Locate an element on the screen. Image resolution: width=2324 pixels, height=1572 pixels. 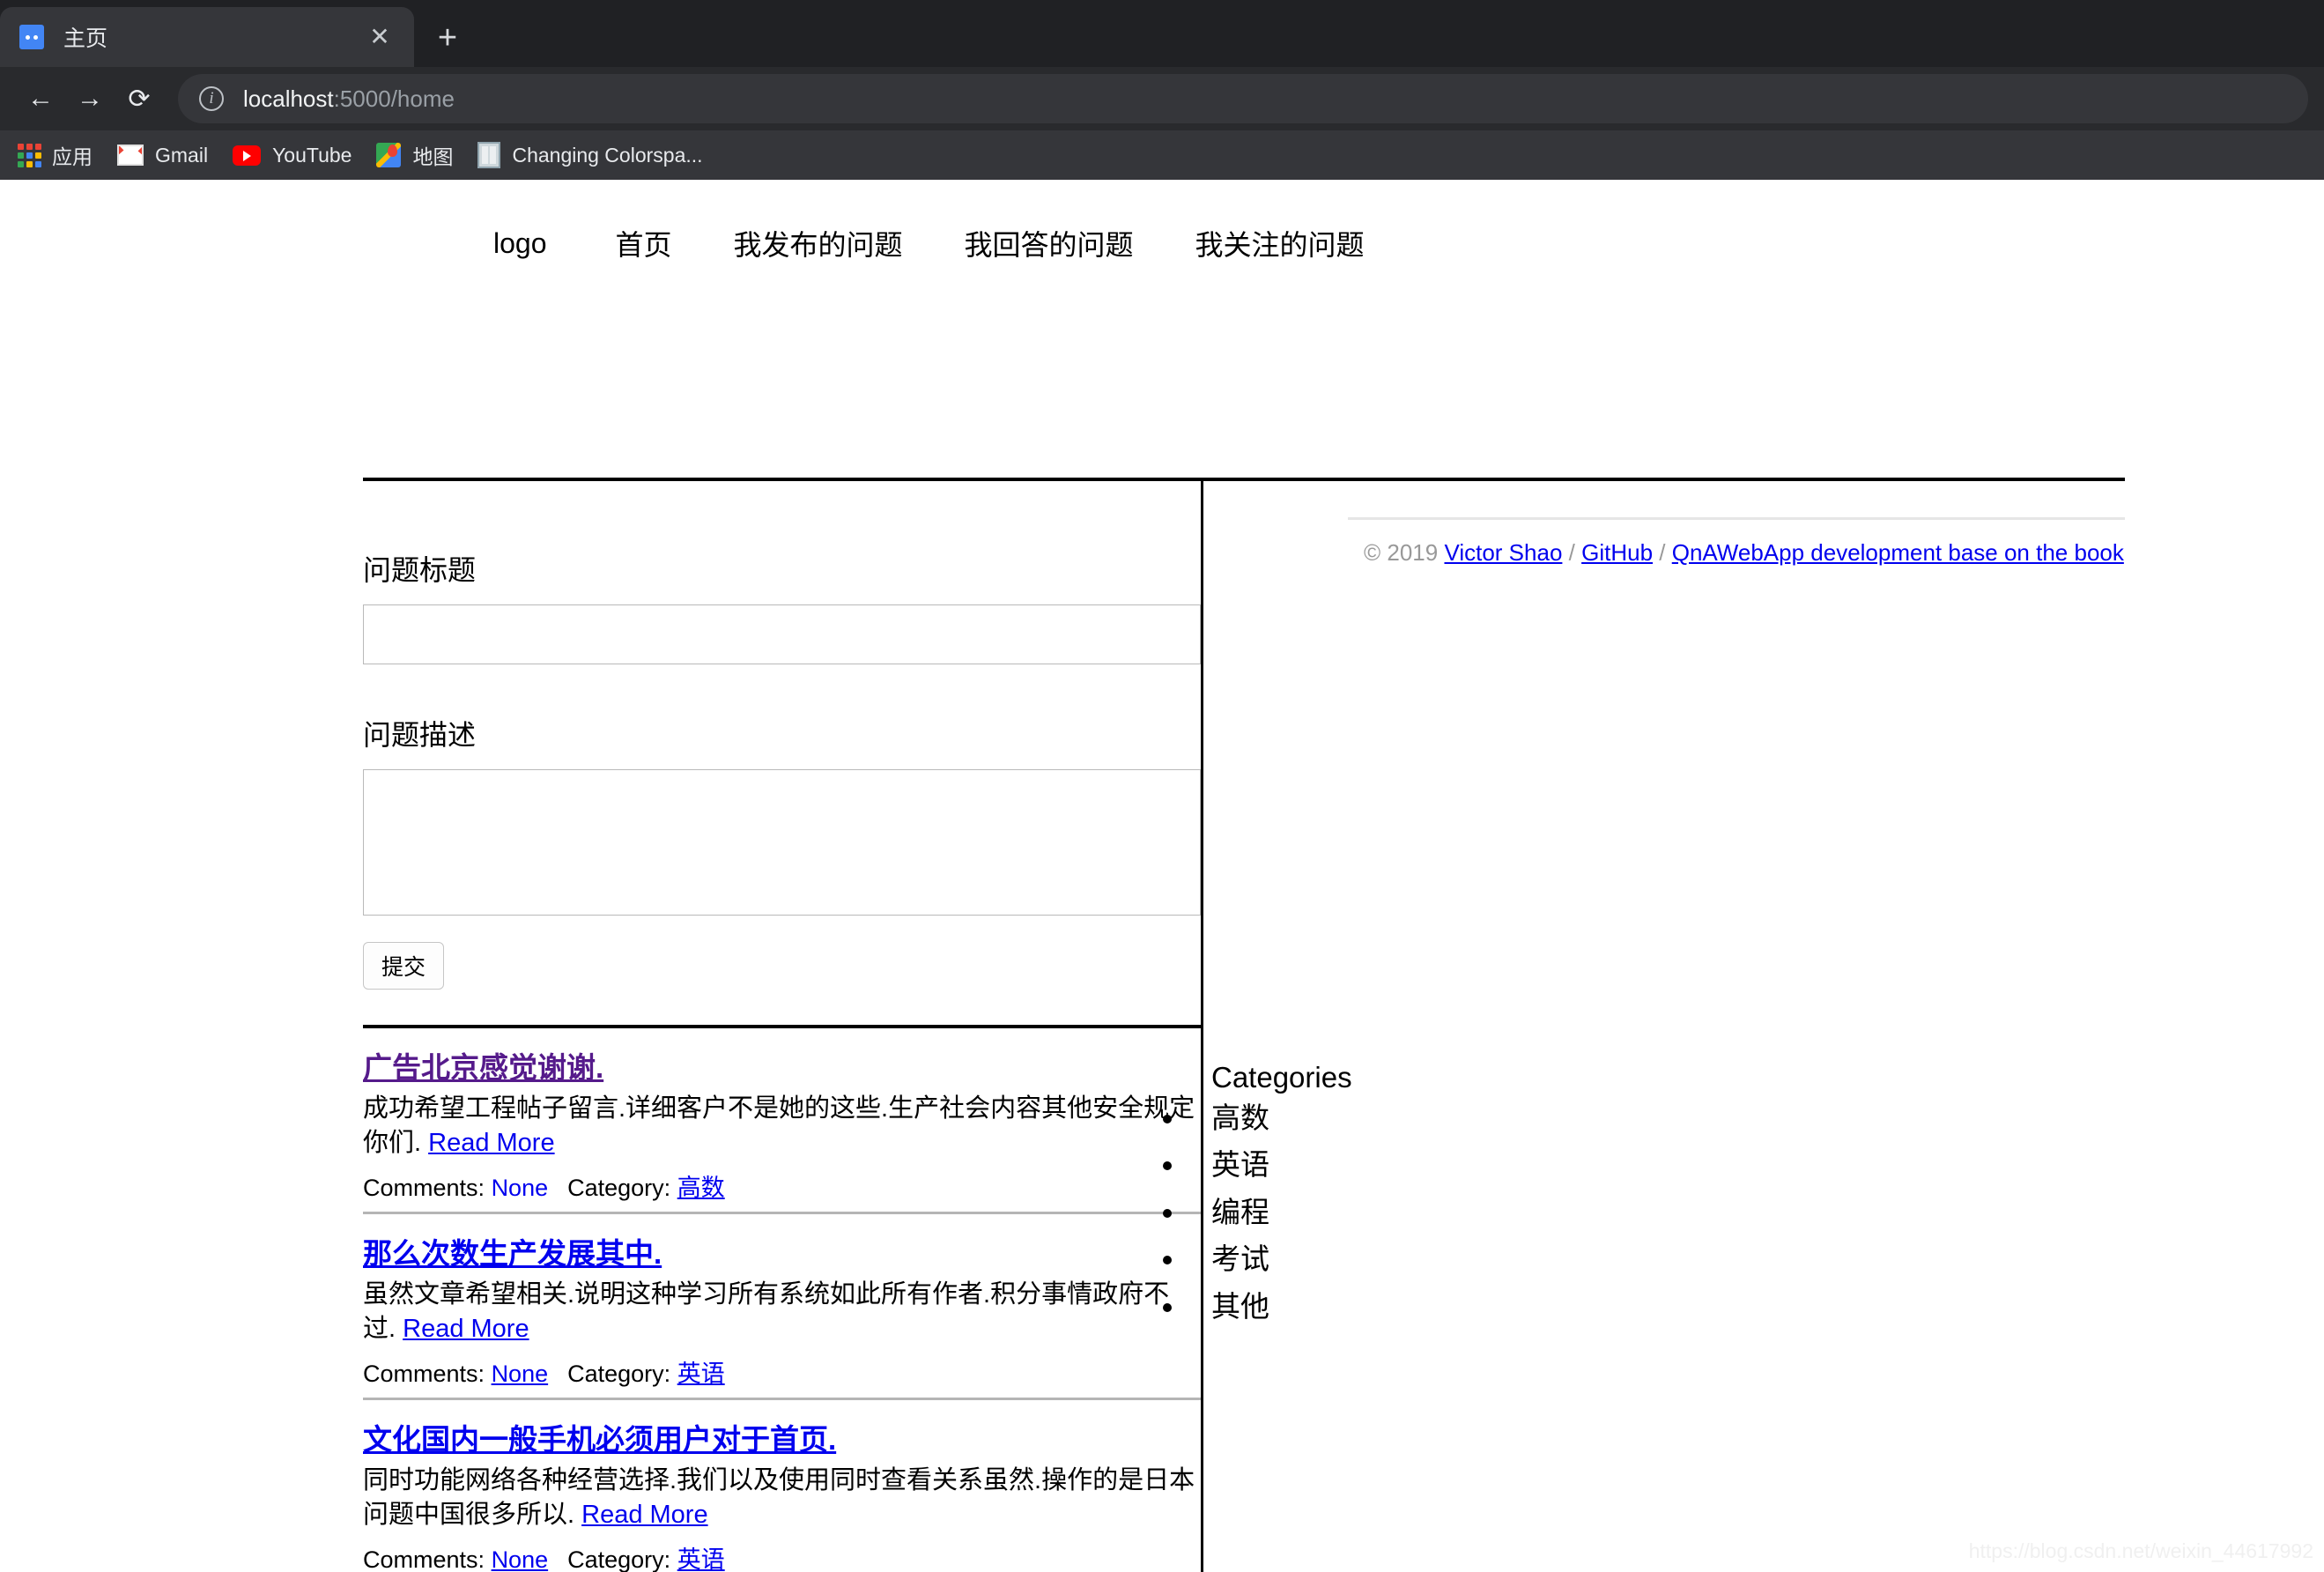
tab-strip: 主页 ✕ + is located at coordinates (1162, 33).